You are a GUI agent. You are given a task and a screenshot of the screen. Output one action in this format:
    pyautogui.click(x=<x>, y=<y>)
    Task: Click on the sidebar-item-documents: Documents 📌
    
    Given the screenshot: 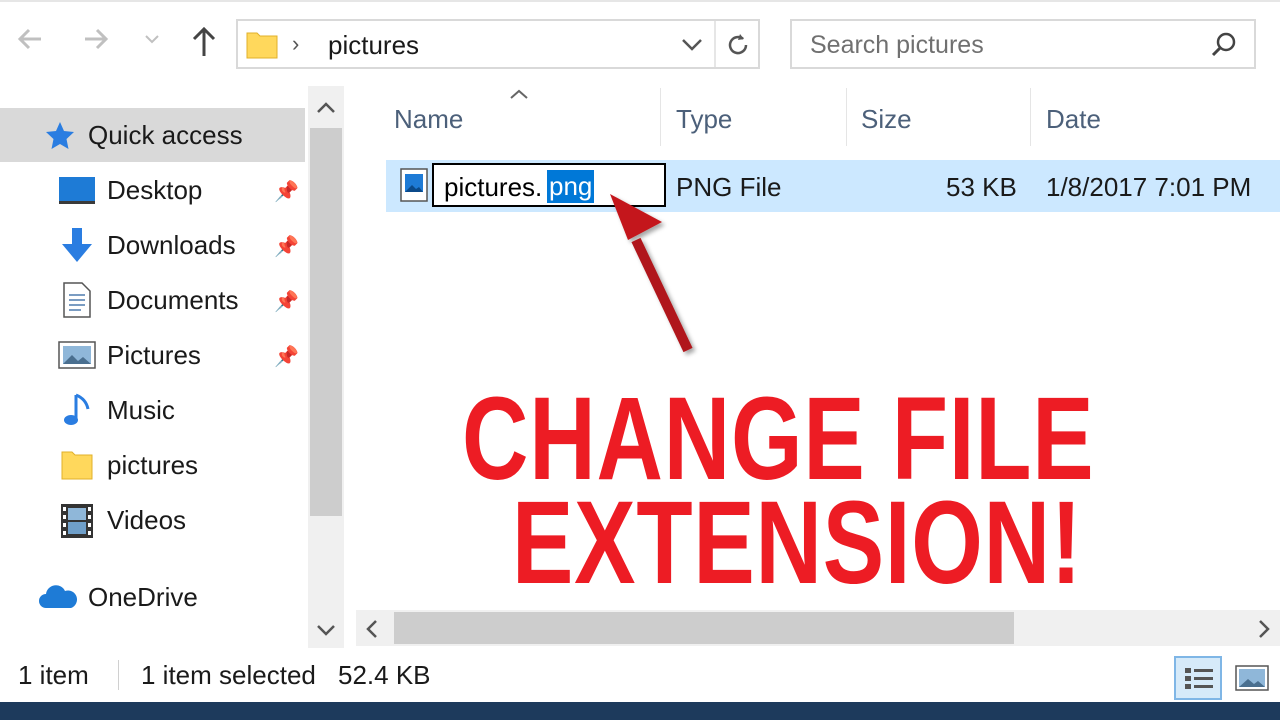 What is the action you would take?
    pyautogui.click(x=152, y=300)
    